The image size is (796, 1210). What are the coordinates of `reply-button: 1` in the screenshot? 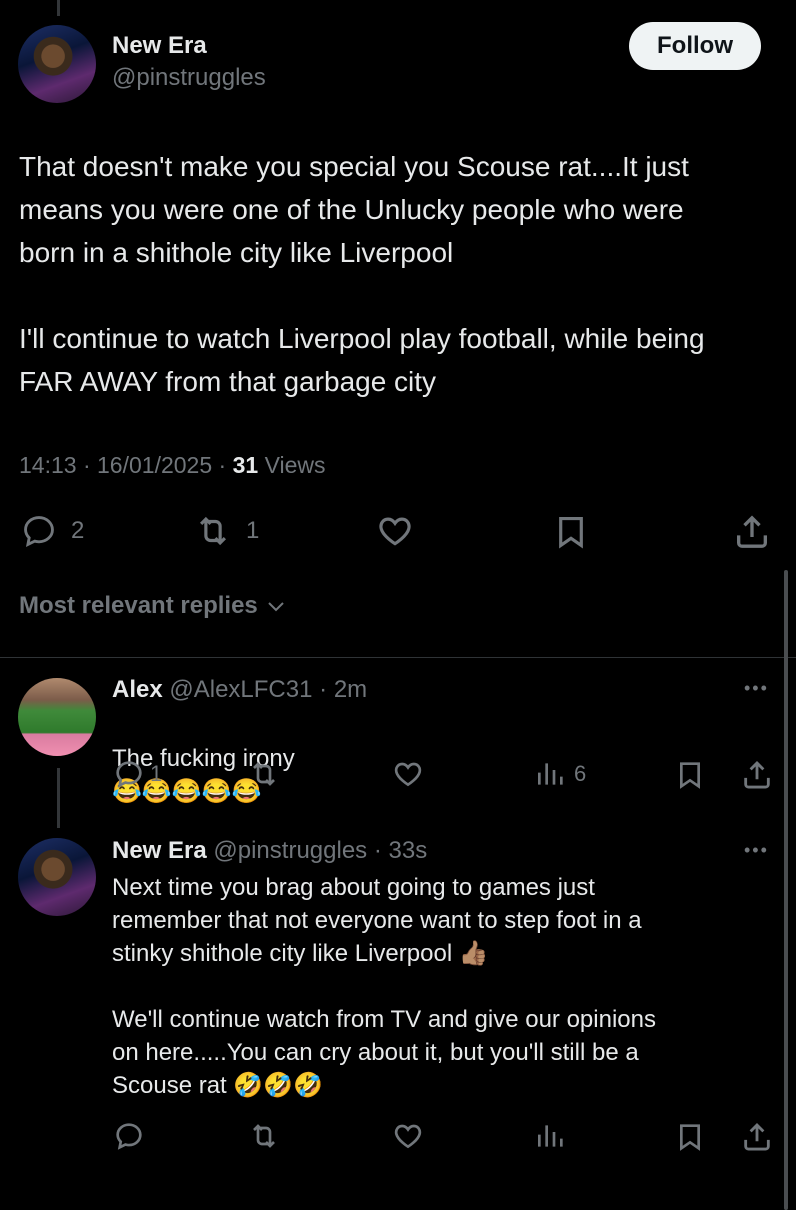 It's located at (137, 774).